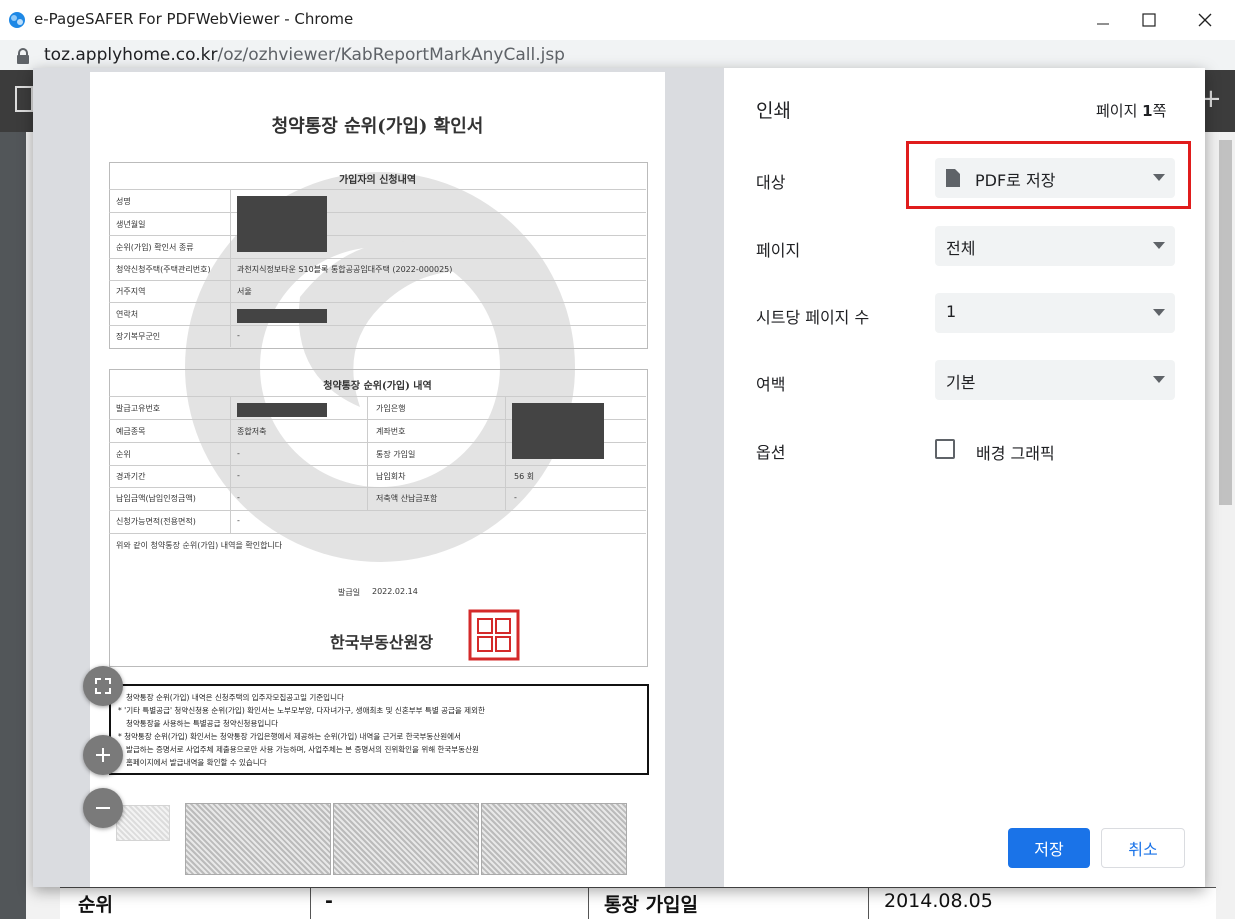 The image size is (1235, 920). Describe the element at coordinates (396, 454) in the screenshot. I see `label-join-date: 통장 가입일` at that location.